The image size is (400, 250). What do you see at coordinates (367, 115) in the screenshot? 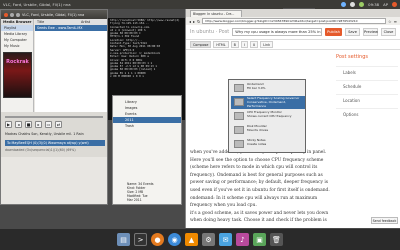
I see `settings-options: Options` at bounding box center [367, 115].